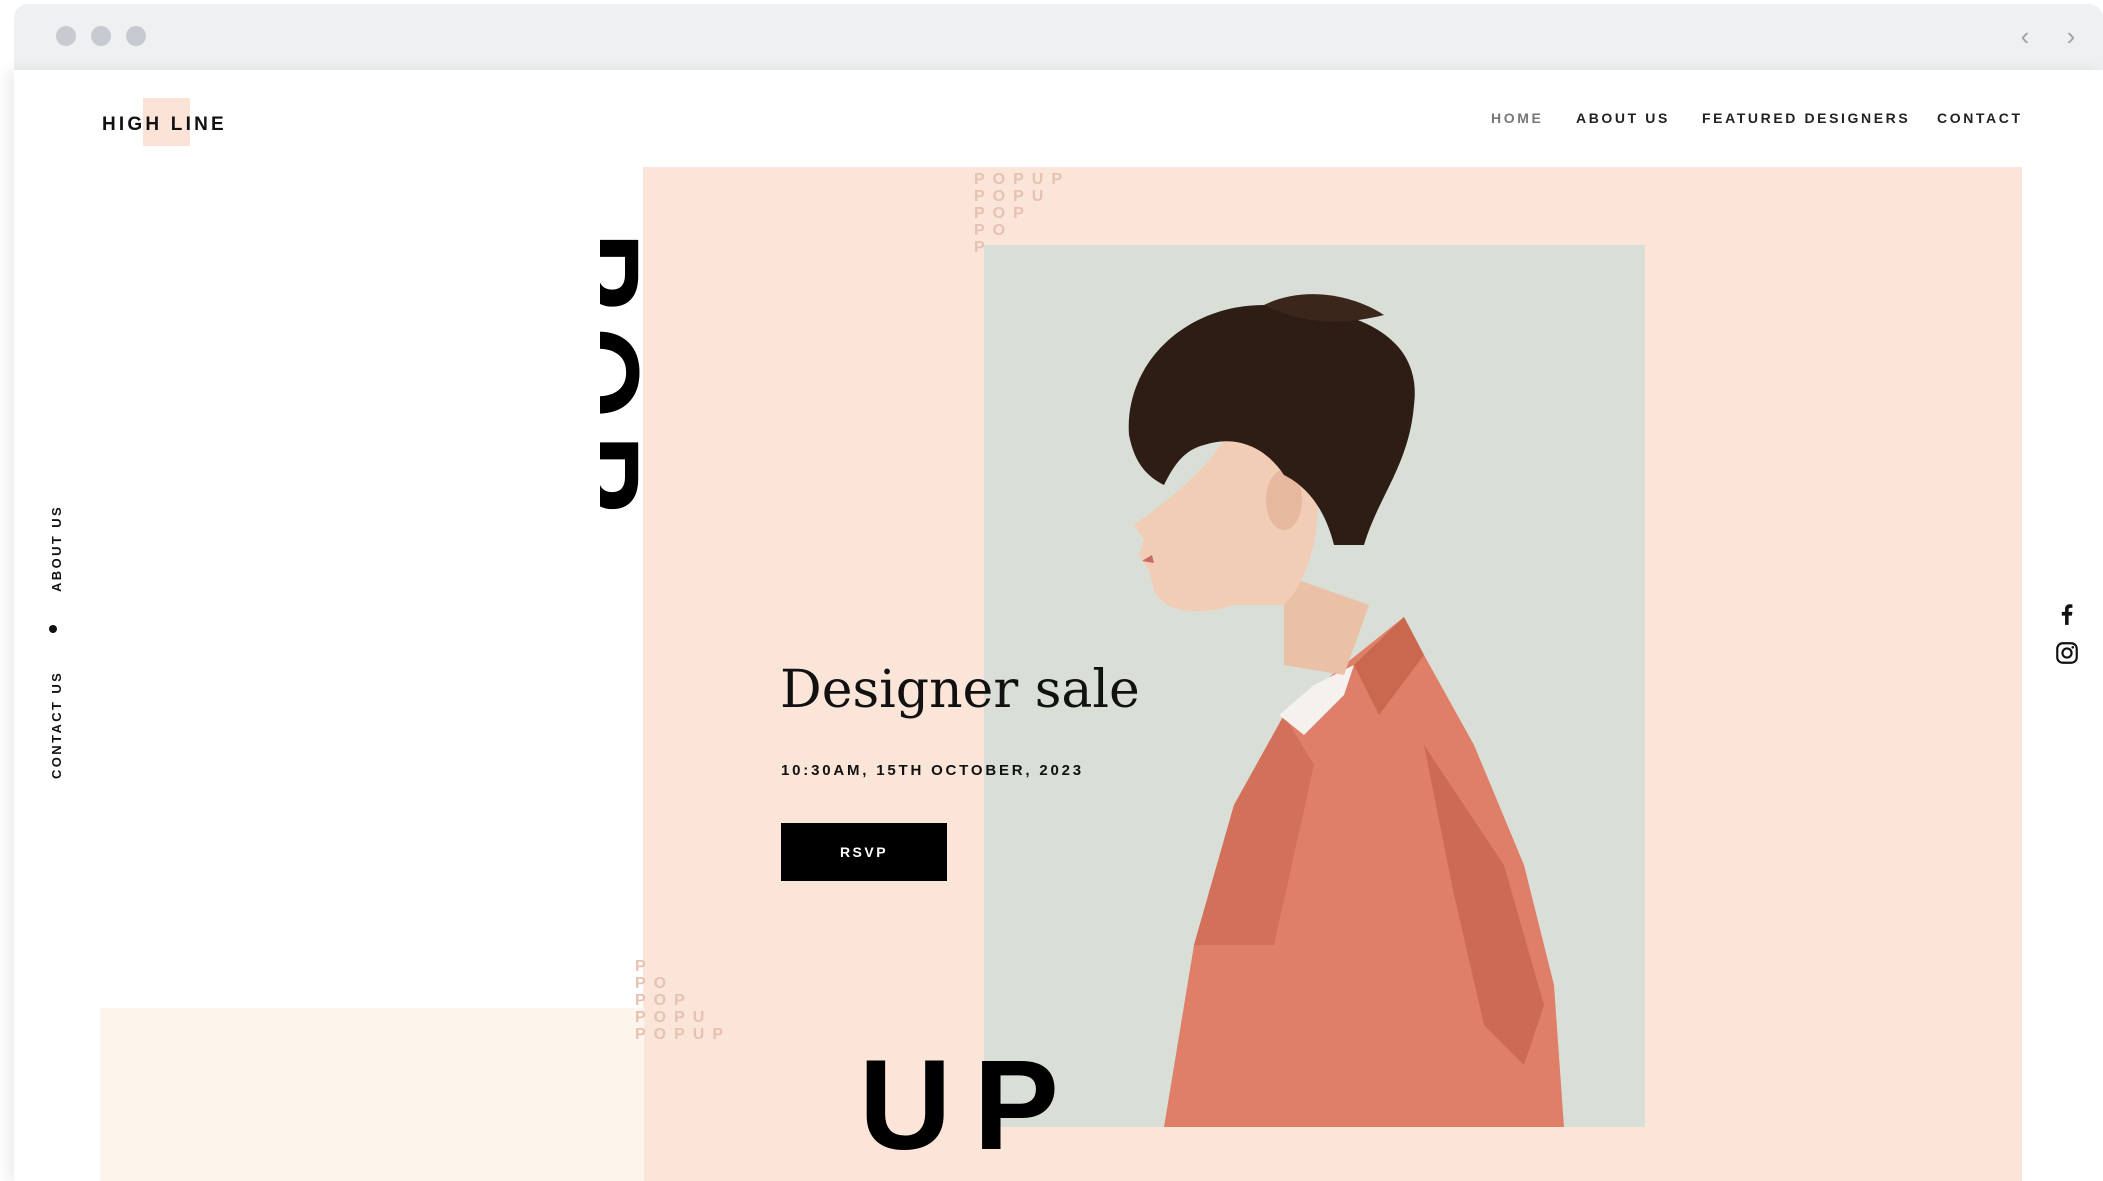 The height and width of the screenshot is (1181, 2103). Describe the element at coordinates (2067, 653) in the screenshot. I see `instagram-icon` at that location.